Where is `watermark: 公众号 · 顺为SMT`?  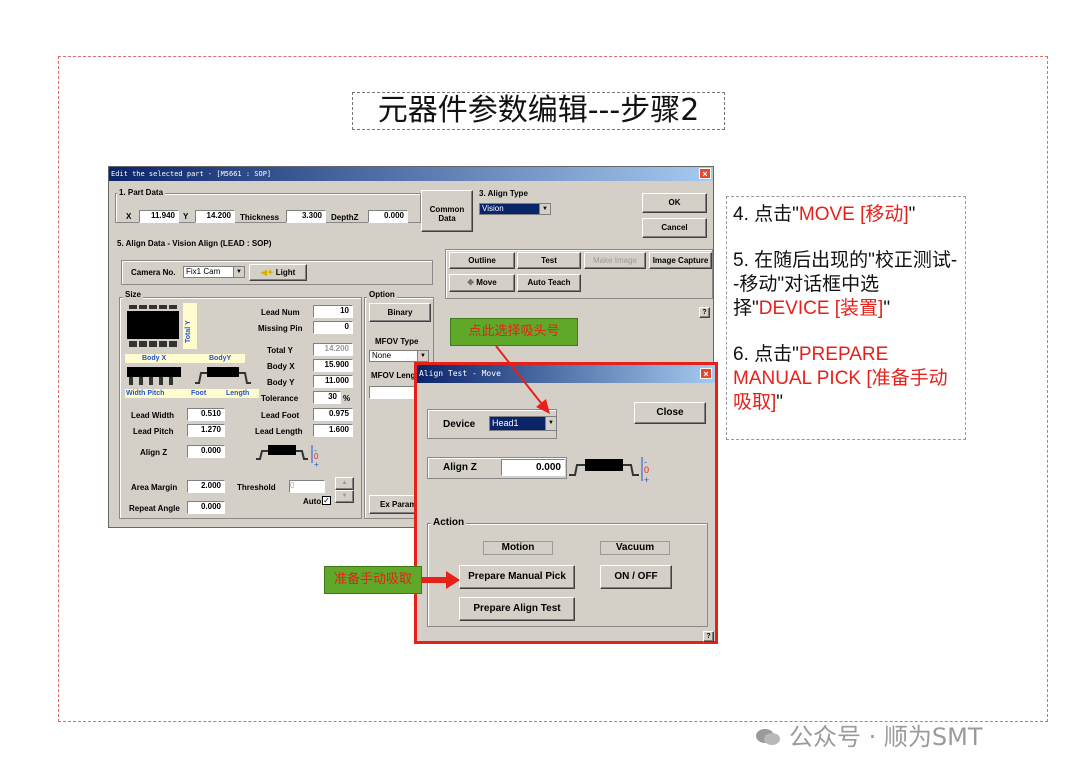 watermark: 公众号 · 顺为SMT is located at coordinates (869, 734).